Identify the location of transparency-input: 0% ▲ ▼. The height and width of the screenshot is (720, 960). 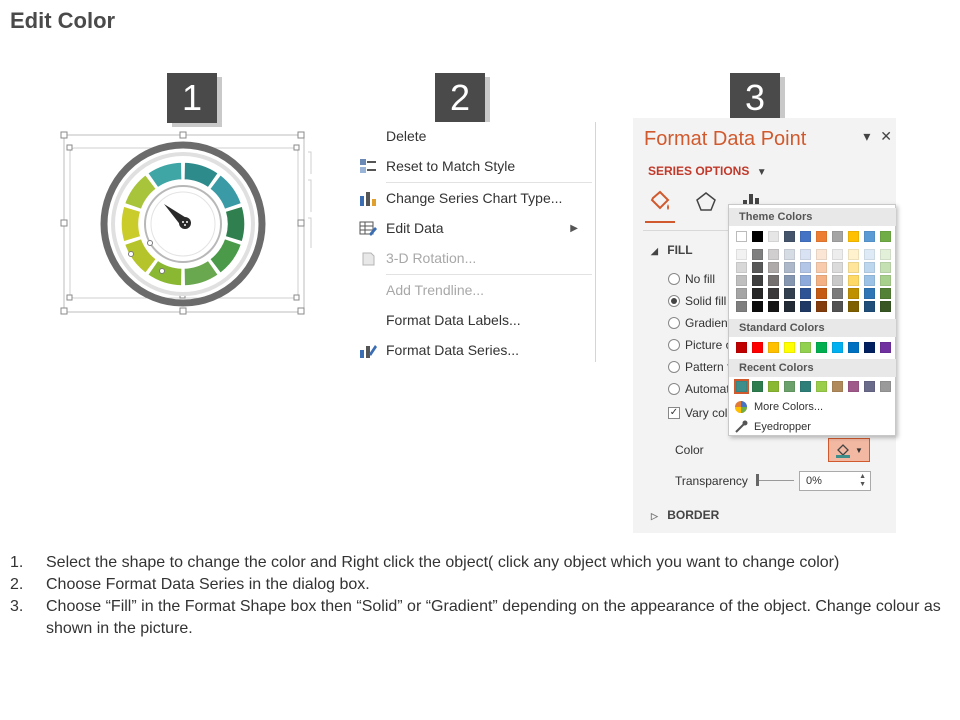
(835, 481).